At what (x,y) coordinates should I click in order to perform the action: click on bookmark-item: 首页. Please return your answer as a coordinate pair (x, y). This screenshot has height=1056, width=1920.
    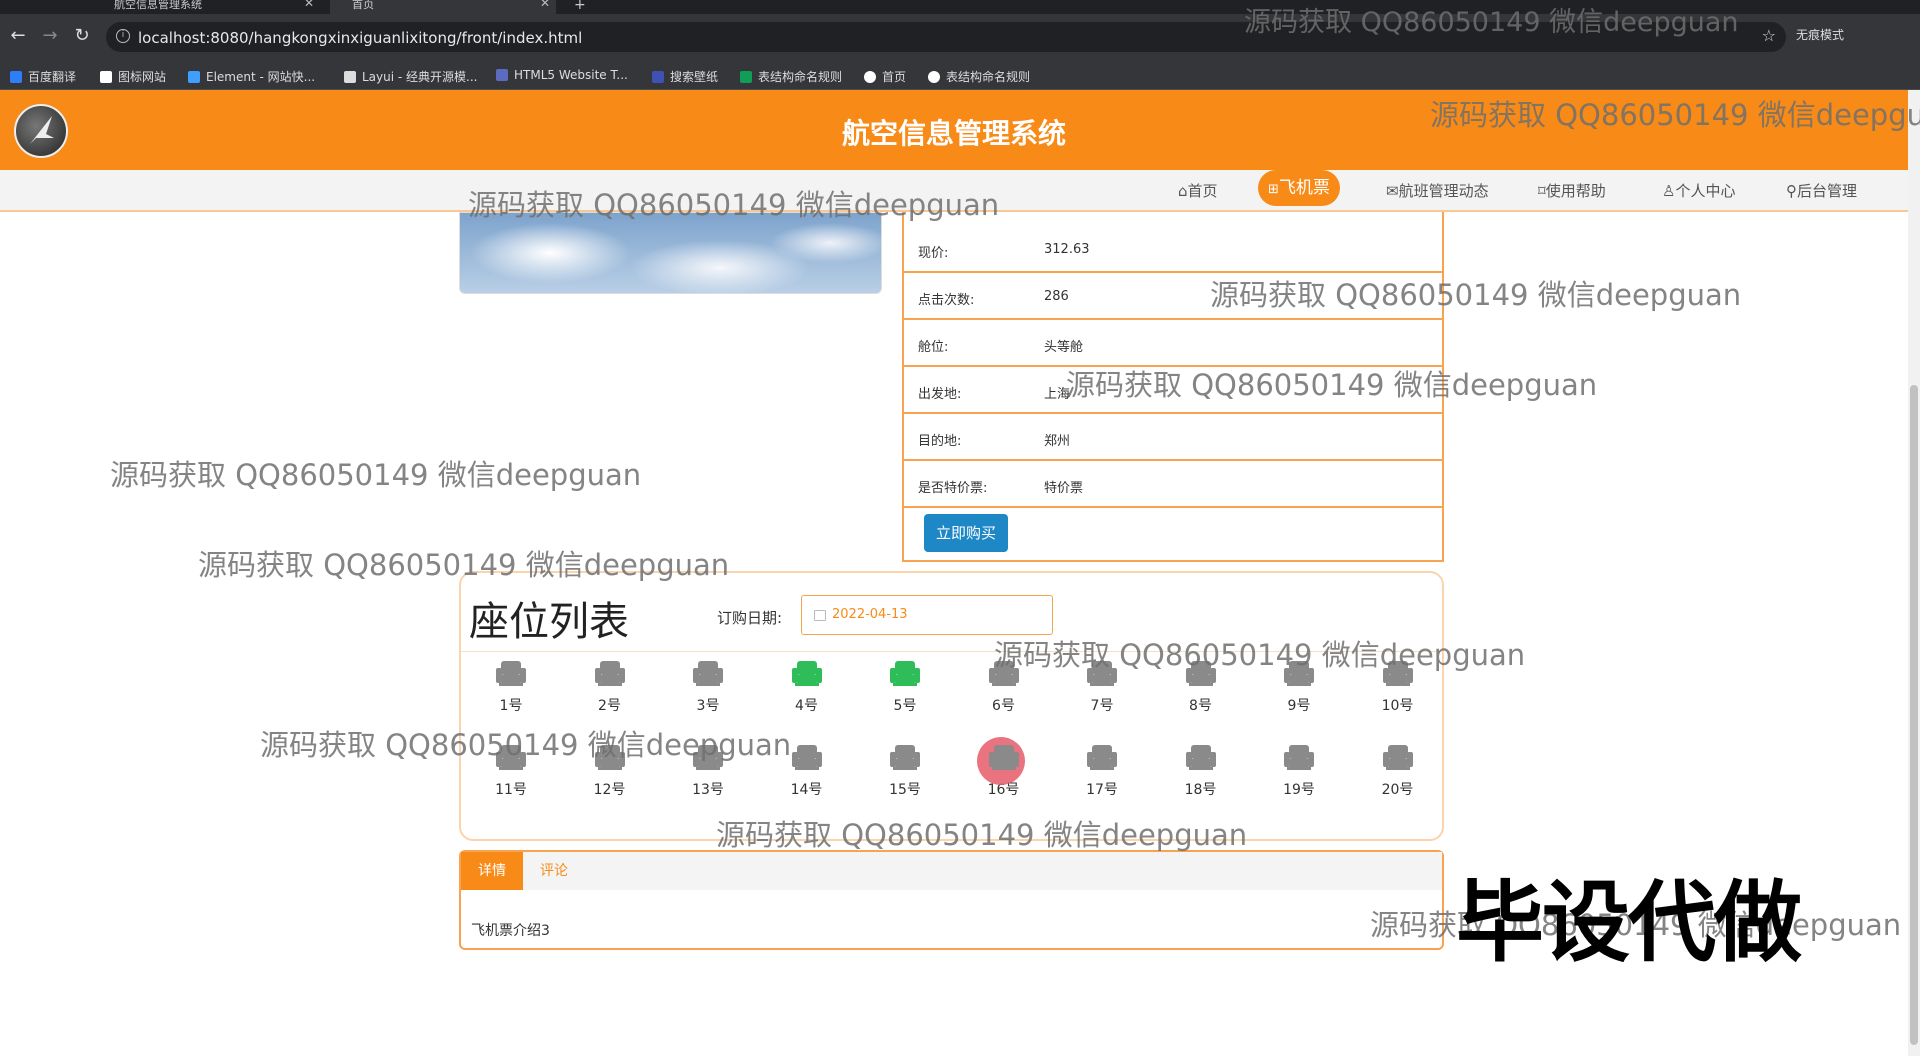
    Looking at the image, I should click on (885, 76).